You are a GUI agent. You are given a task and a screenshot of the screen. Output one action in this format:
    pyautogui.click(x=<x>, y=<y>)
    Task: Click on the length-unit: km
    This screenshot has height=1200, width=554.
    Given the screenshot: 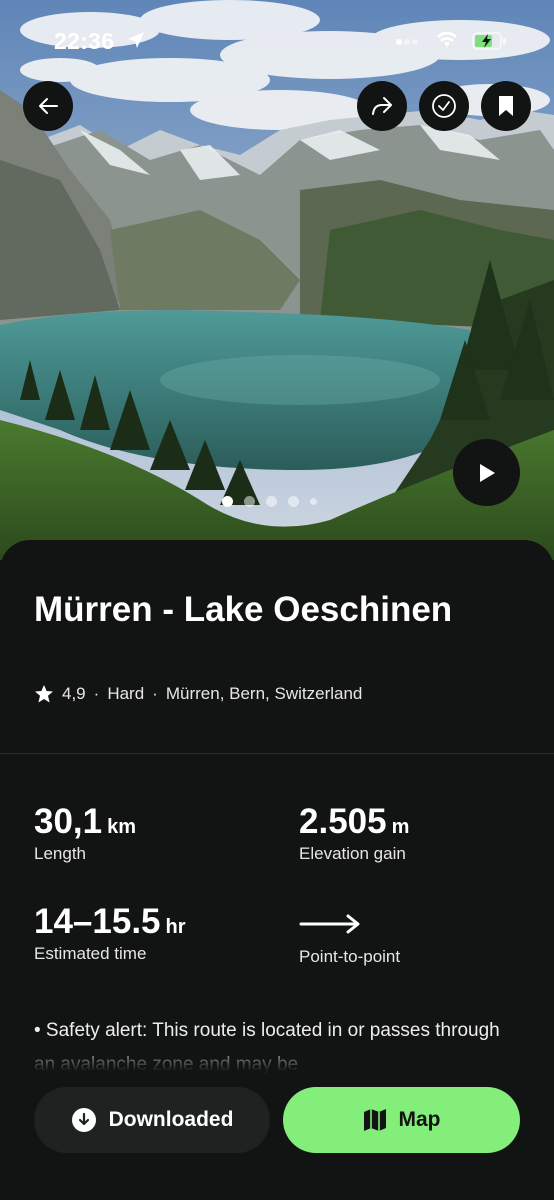 What is the action you would take?
    pyautogui.click(x=122, y=827)
    